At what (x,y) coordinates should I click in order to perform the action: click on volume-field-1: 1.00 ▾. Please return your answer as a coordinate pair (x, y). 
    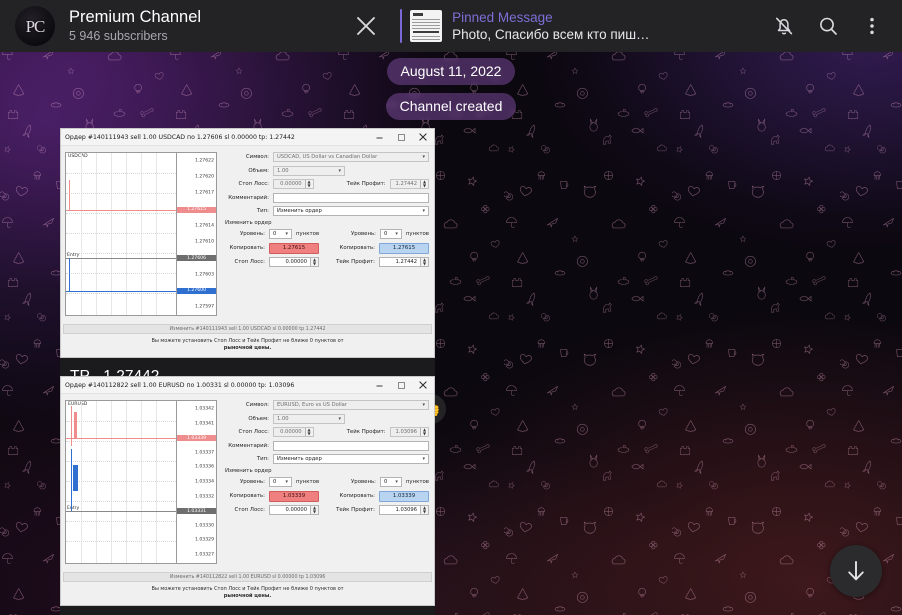
    Looking at the image, I should click on (309, 170).